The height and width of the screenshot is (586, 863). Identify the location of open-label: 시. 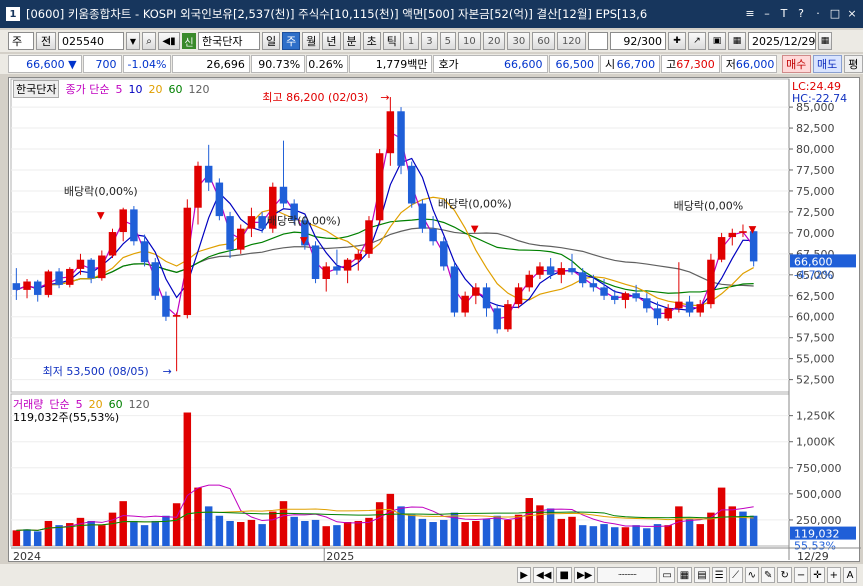
(610, 64).